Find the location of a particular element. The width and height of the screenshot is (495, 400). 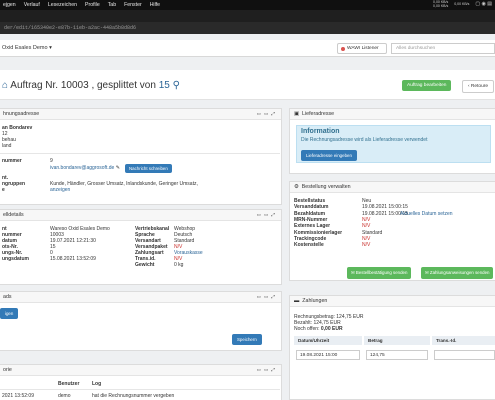

status-area: 0,00 KB/s 0,00 KB/s 0,00 KB/s ▢ ◉ ▤ is located at coordinates (462, 4).